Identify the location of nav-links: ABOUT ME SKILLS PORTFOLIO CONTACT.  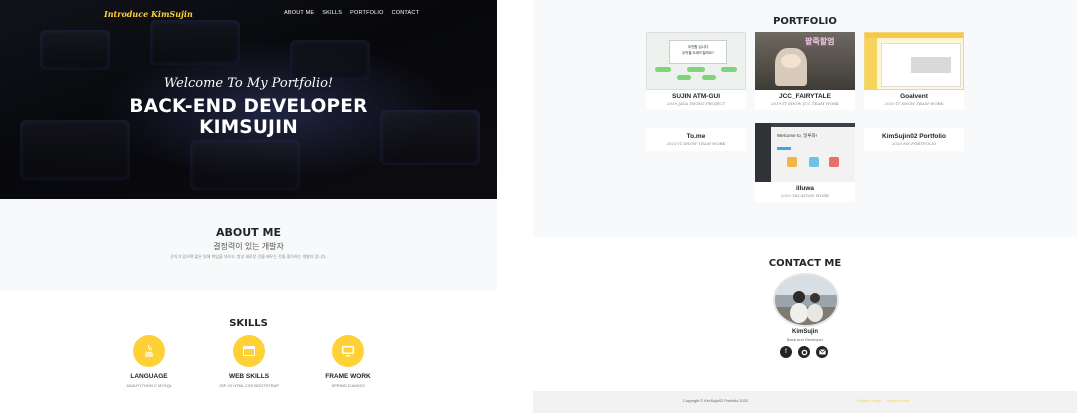
(351, 13).